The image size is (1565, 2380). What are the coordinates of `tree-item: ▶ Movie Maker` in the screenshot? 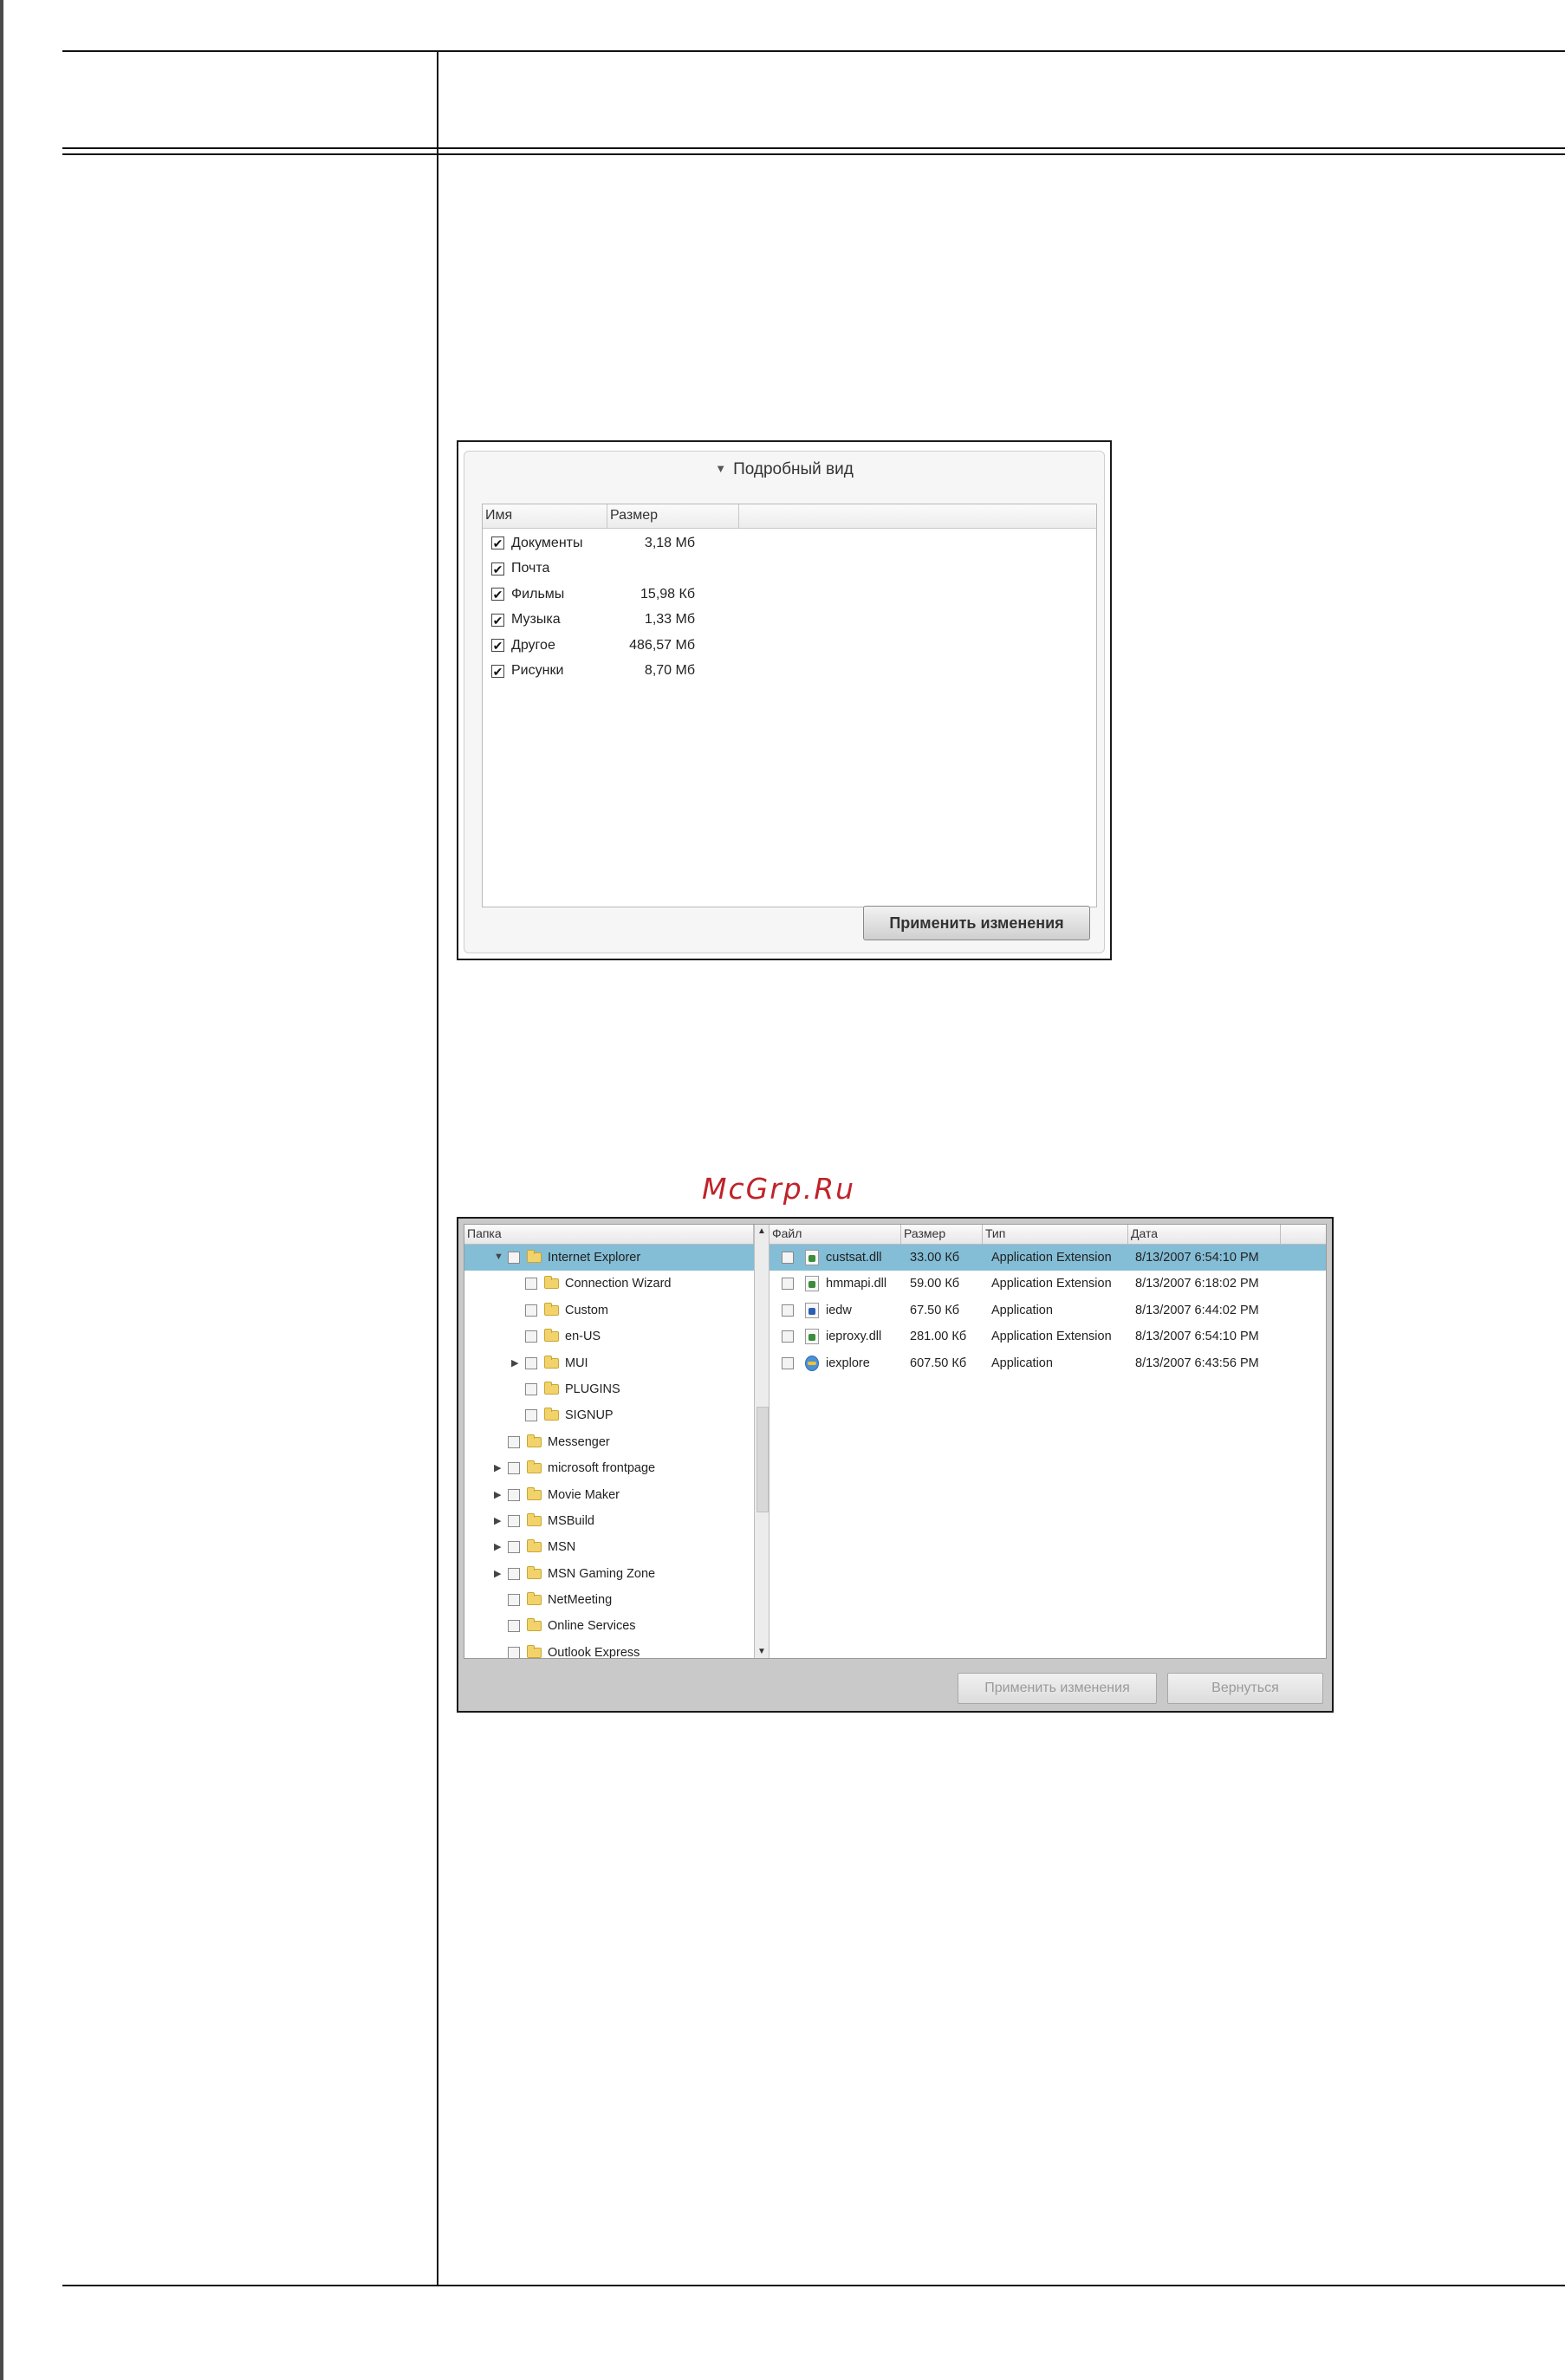 It's located at (609, 1495).